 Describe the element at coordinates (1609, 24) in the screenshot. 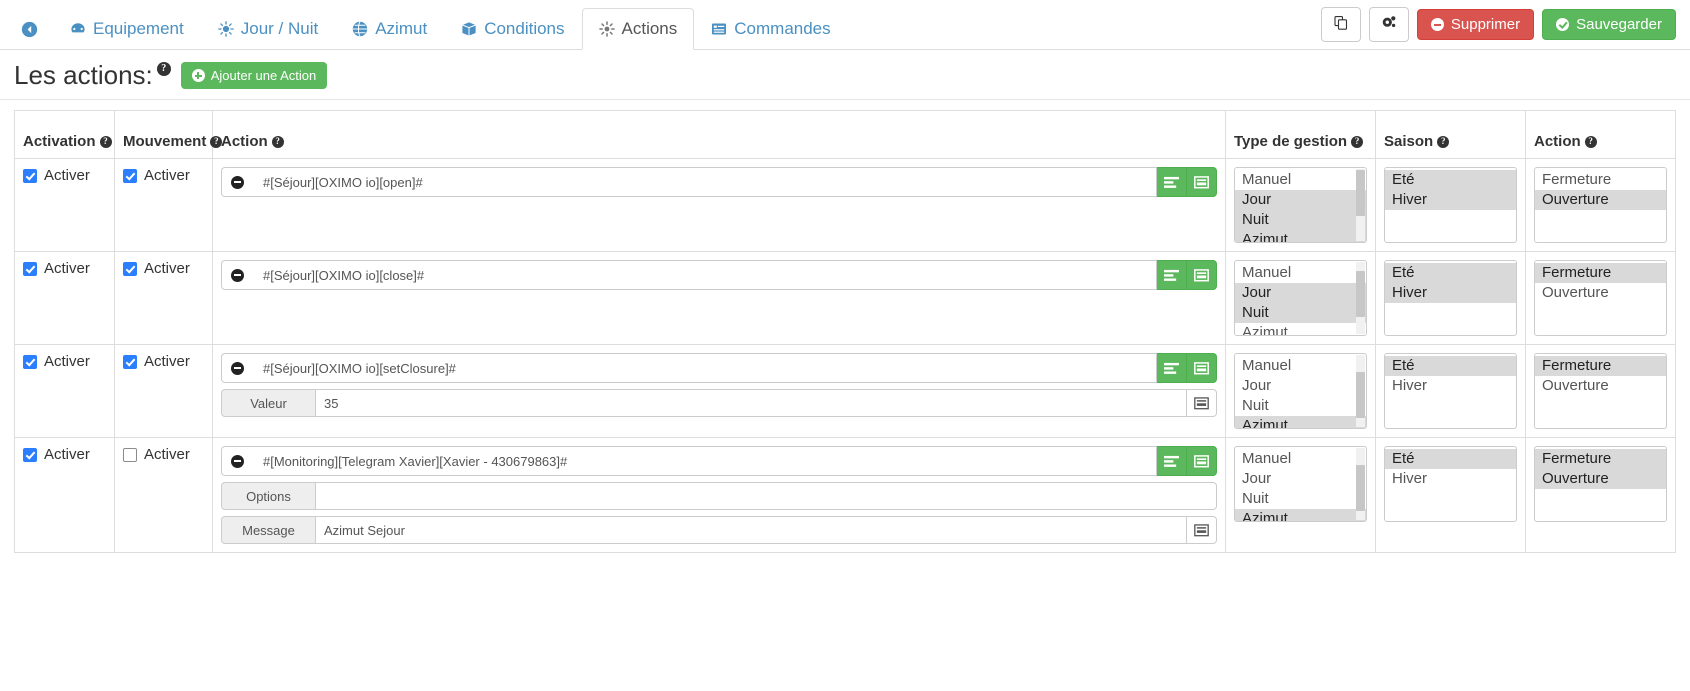

I see `save-button: Sauvegarder` at that location.